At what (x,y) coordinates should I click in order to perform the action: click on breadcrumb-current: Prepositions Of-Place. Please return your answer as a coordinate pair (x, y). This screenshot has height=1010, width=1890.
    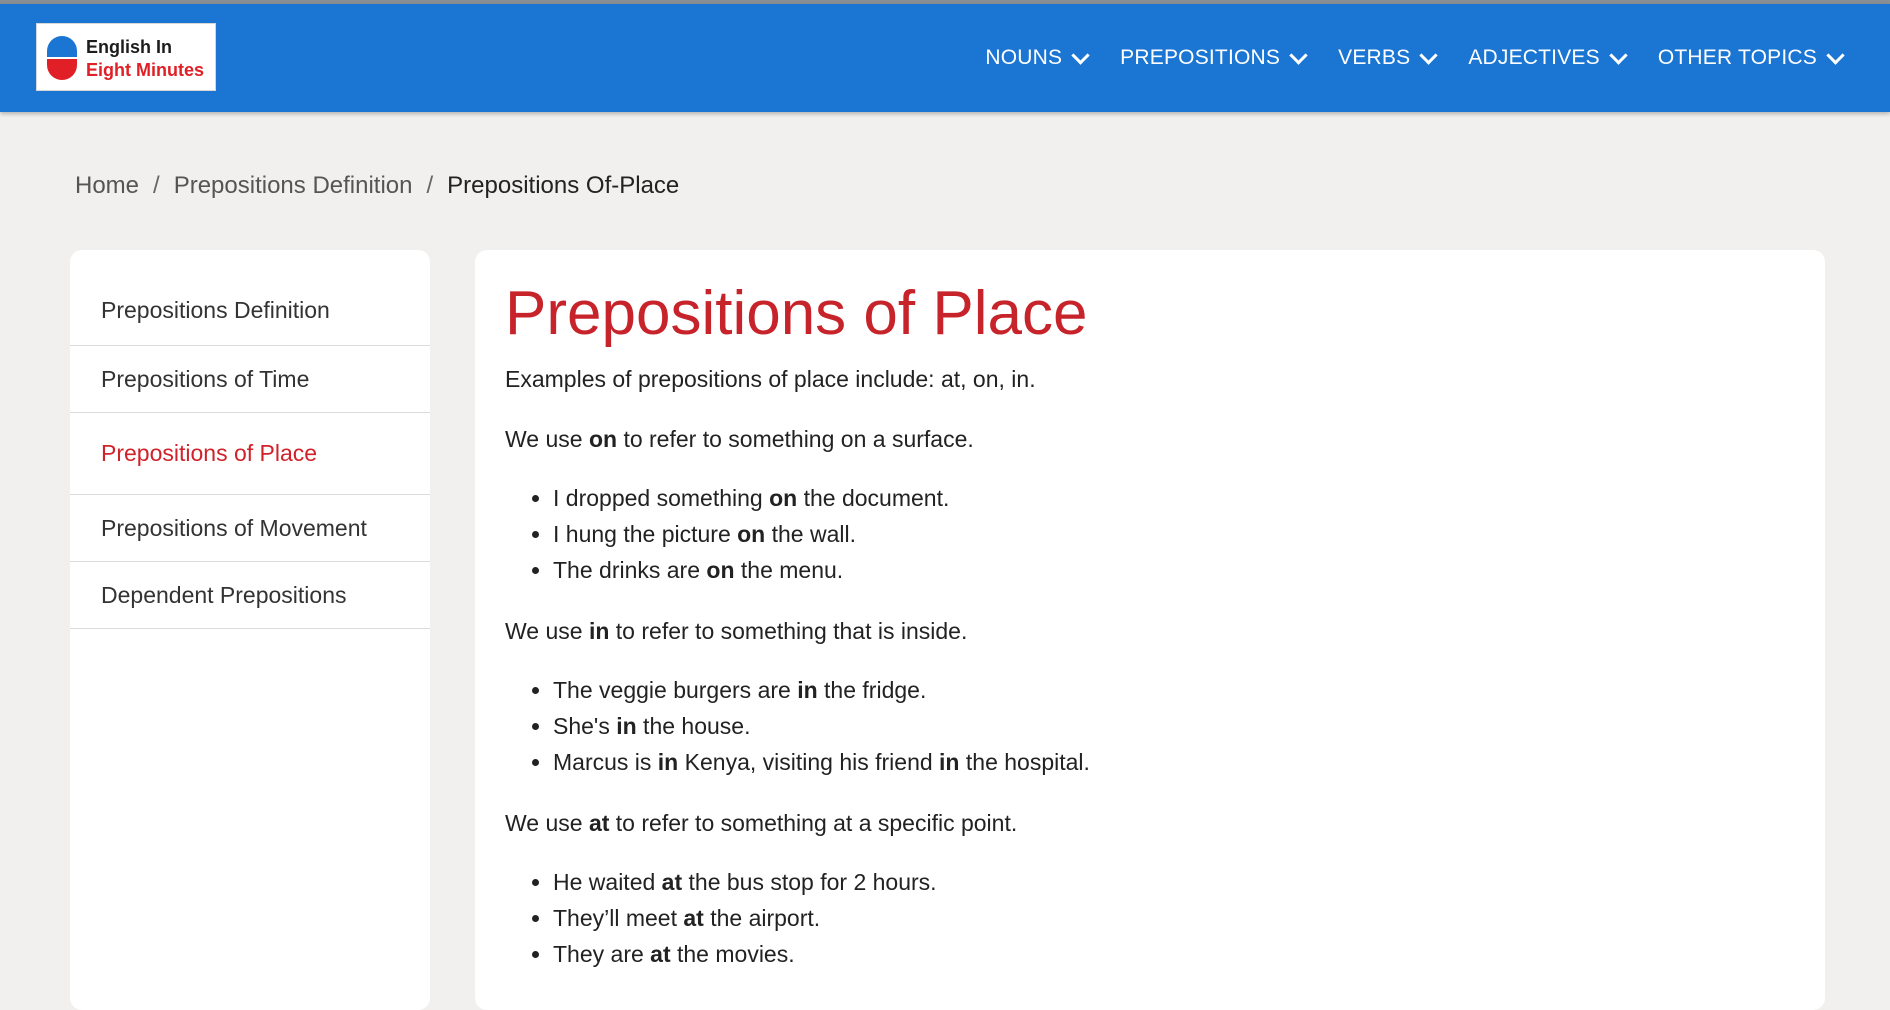
    Looking at the image, I should click on (563, 185).